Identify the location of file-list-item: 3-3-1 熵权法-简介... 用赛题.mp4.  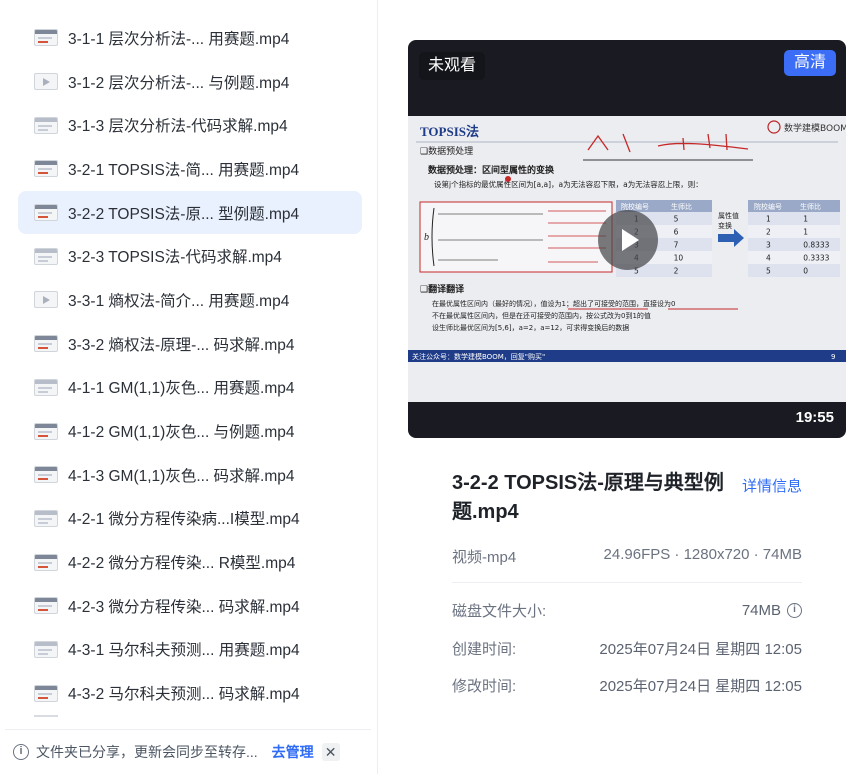
(190, 300).